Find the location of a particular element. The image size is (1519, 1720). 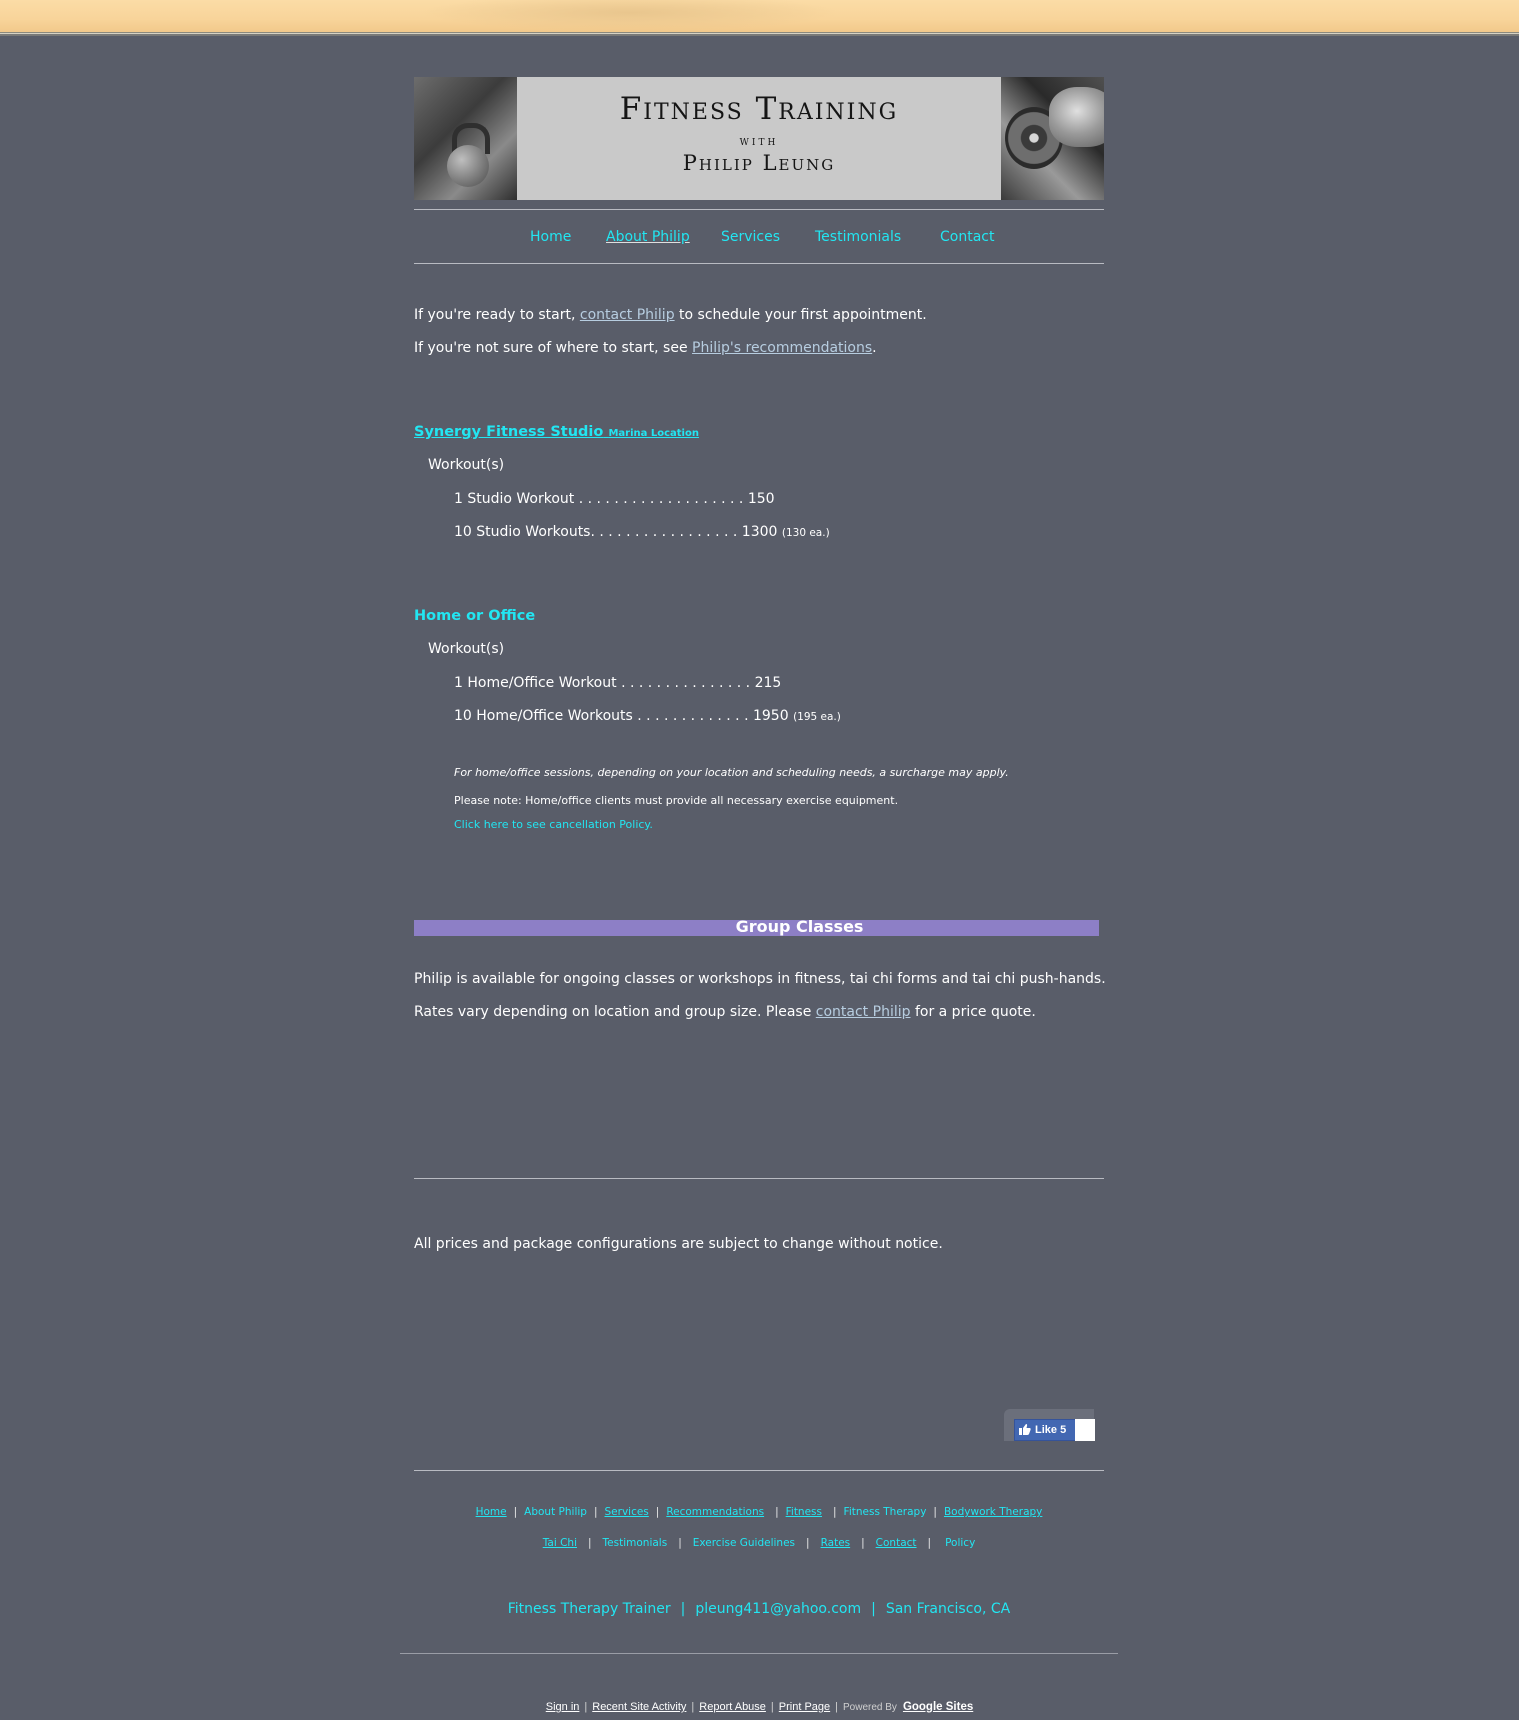

facebook-like-button: Like 5 is located at coordinates (1045, 1430).